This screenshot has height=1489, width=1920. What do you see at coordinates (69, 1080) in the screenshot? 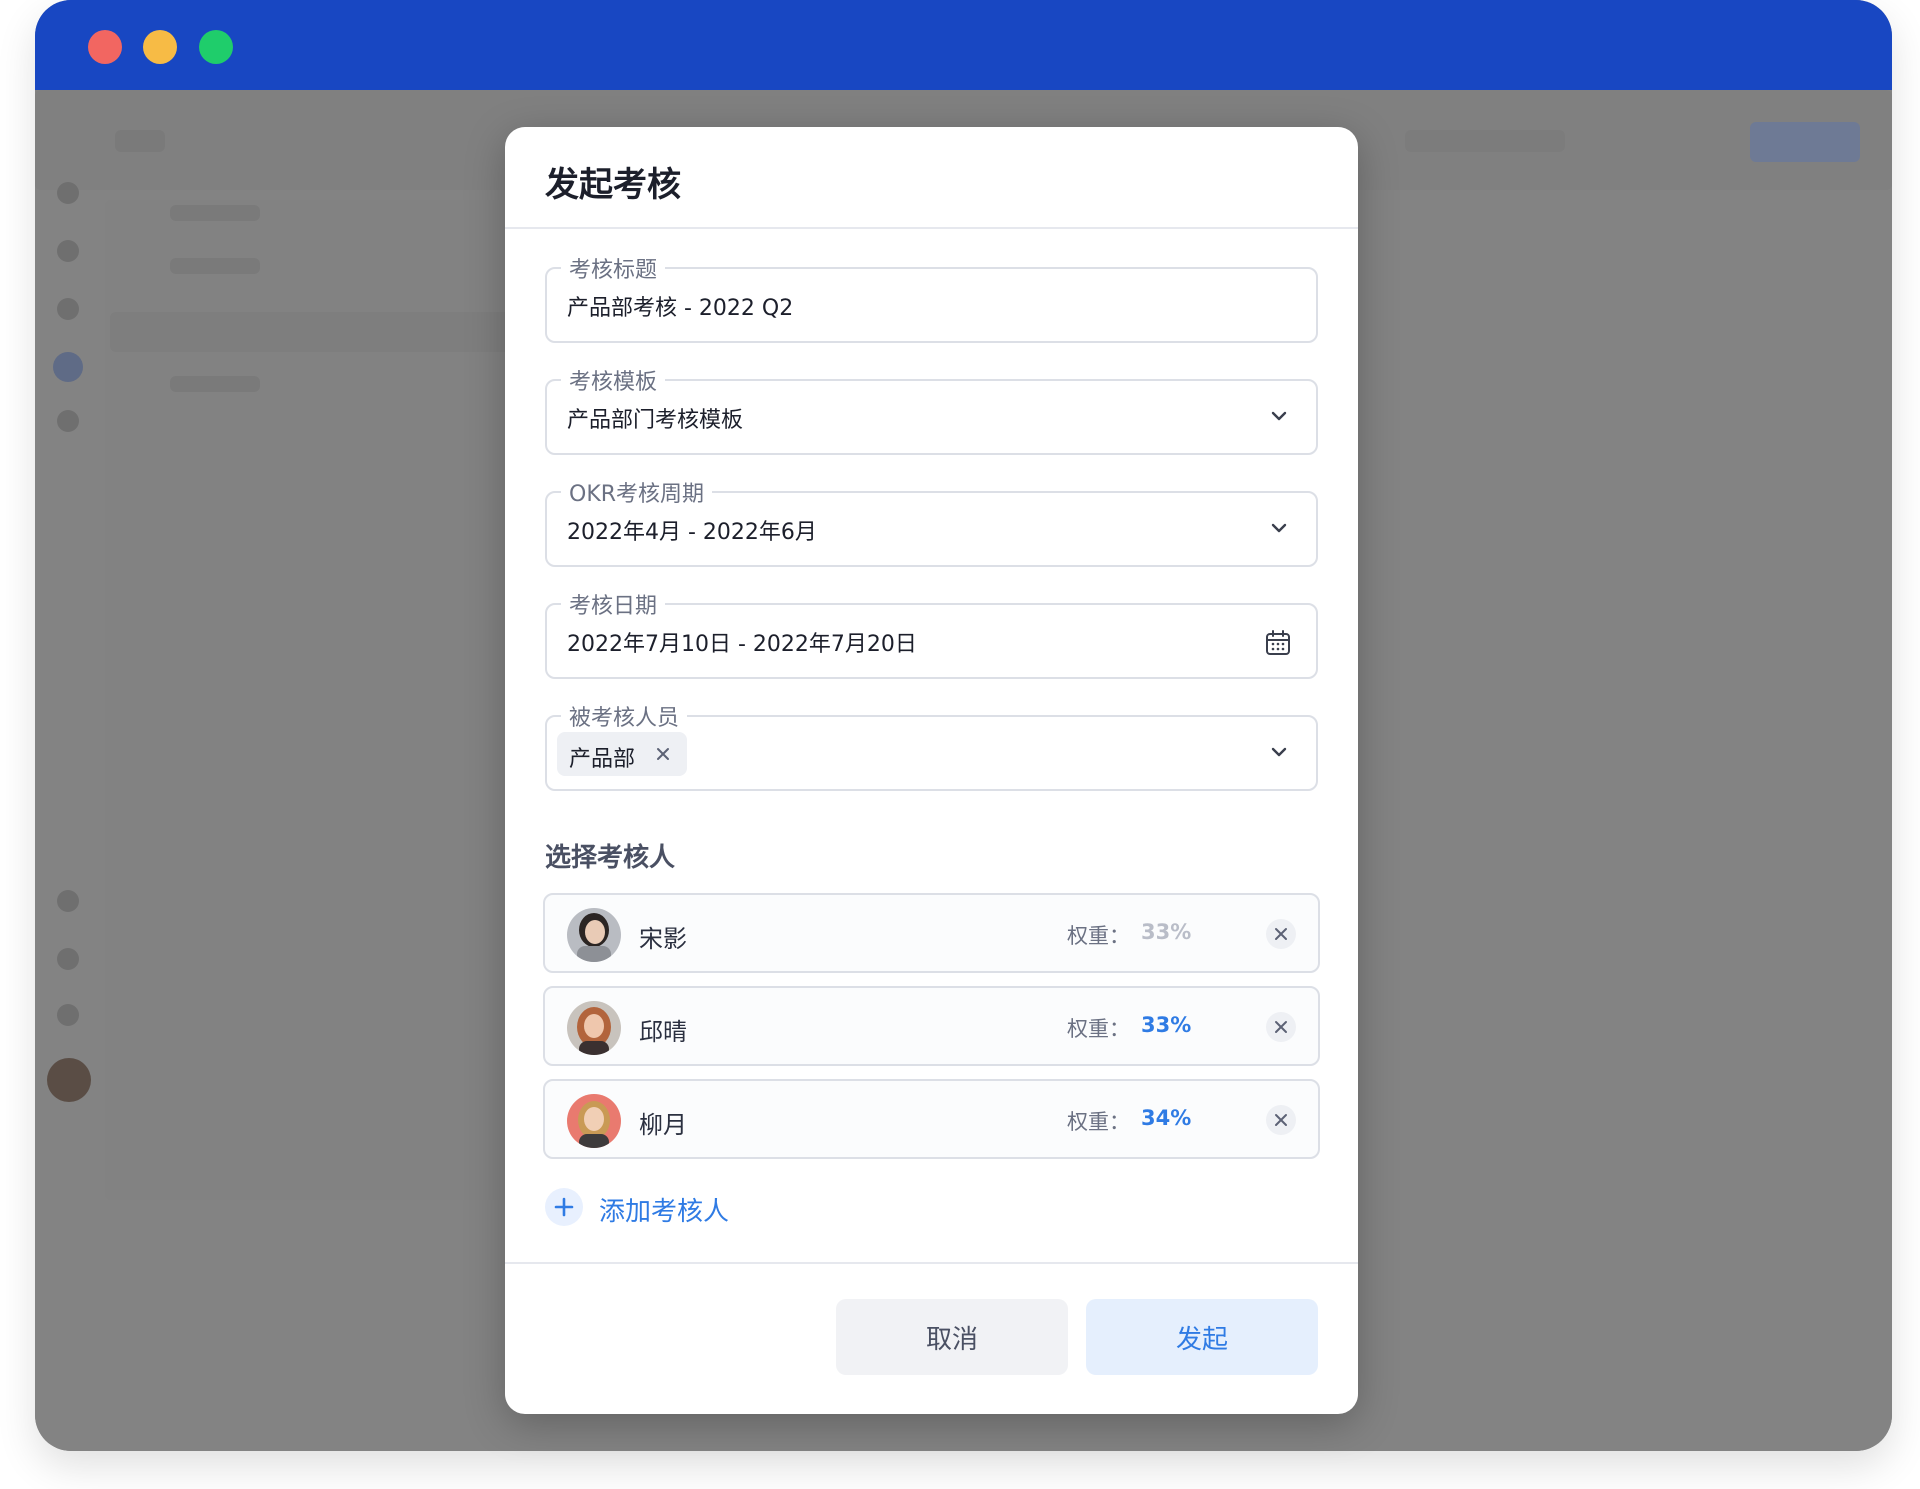
I see `background-user-avatar` at bounding box center [69, 1080].